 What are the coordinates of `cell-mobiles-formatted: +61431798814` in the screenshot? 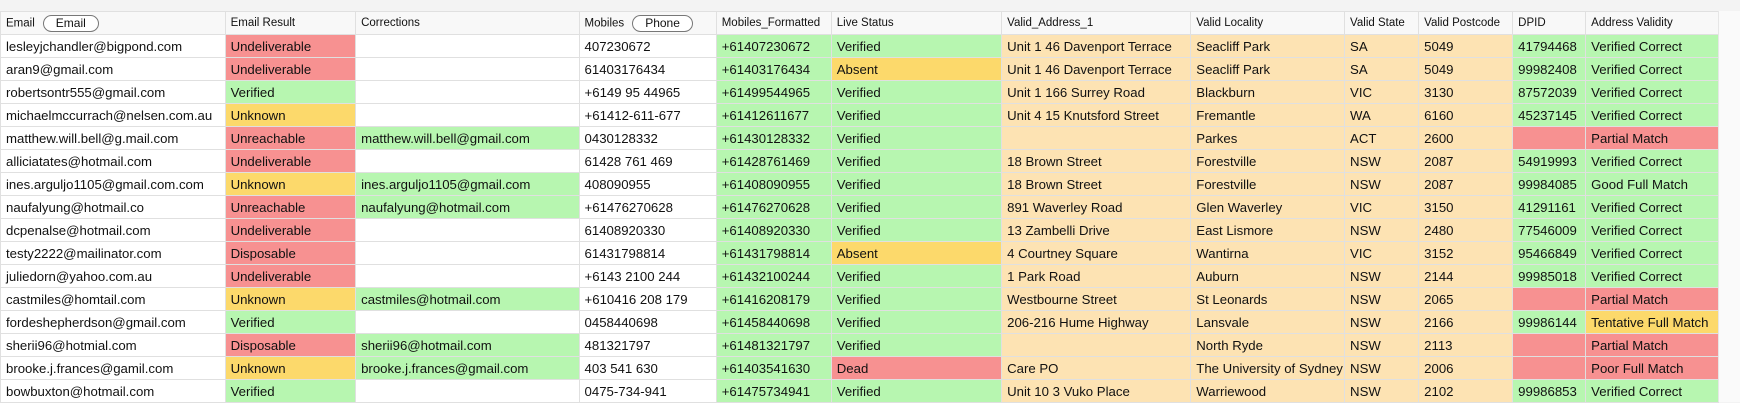 It's located at (773, 253).